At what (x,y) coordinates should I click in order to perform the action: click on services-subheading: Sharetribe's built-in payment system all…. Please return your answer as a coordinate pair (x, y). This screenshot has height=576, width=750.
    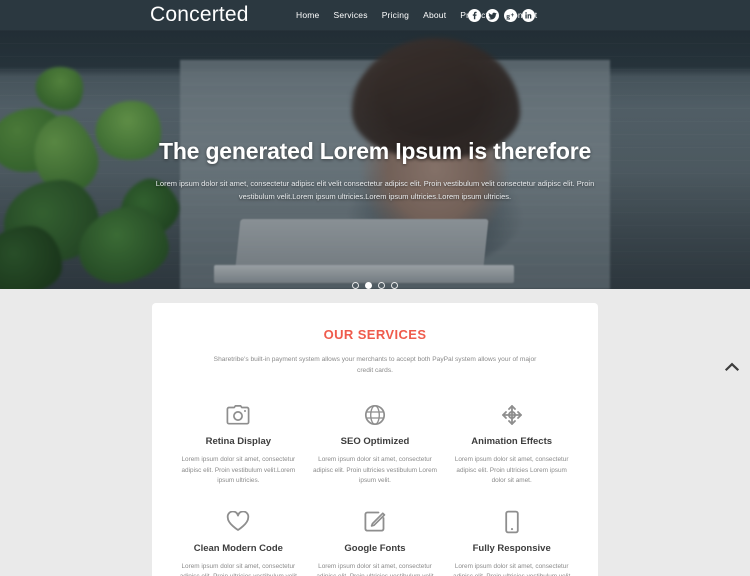
    Looking at the image, I should click on (375, 365).